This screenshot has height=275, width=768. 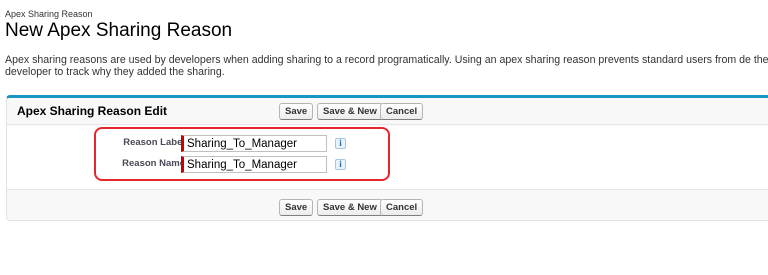 I want to click on save-new-button: Save & New, so click(x=350, y=111).